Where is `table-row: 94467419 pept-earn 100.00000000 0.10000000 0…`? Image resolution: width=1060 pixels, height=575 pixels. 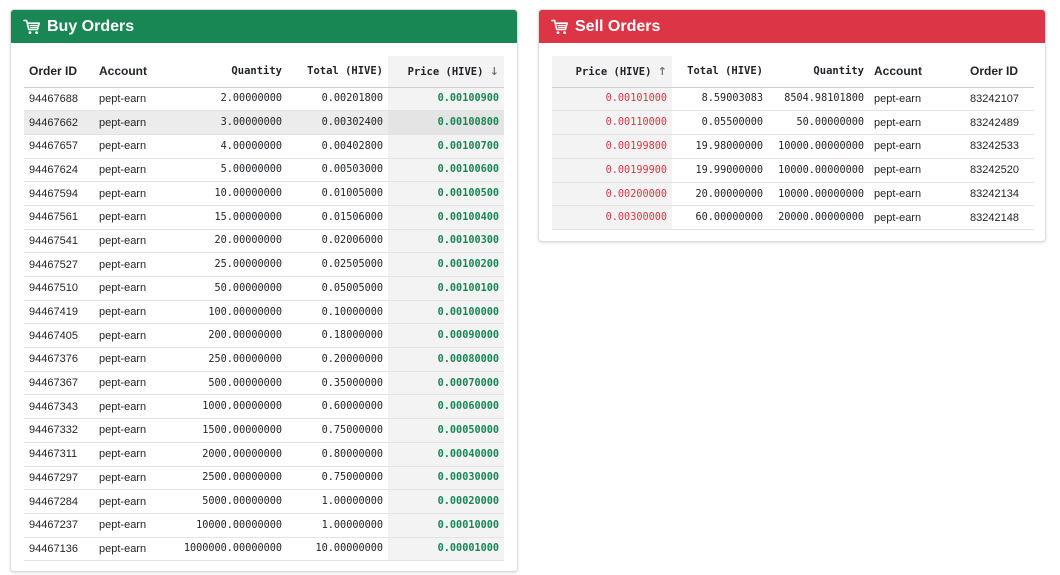
table-row: 94467419 pept-earn 100.00000000 0.10000000 0… is located at coordinates (264, 312).